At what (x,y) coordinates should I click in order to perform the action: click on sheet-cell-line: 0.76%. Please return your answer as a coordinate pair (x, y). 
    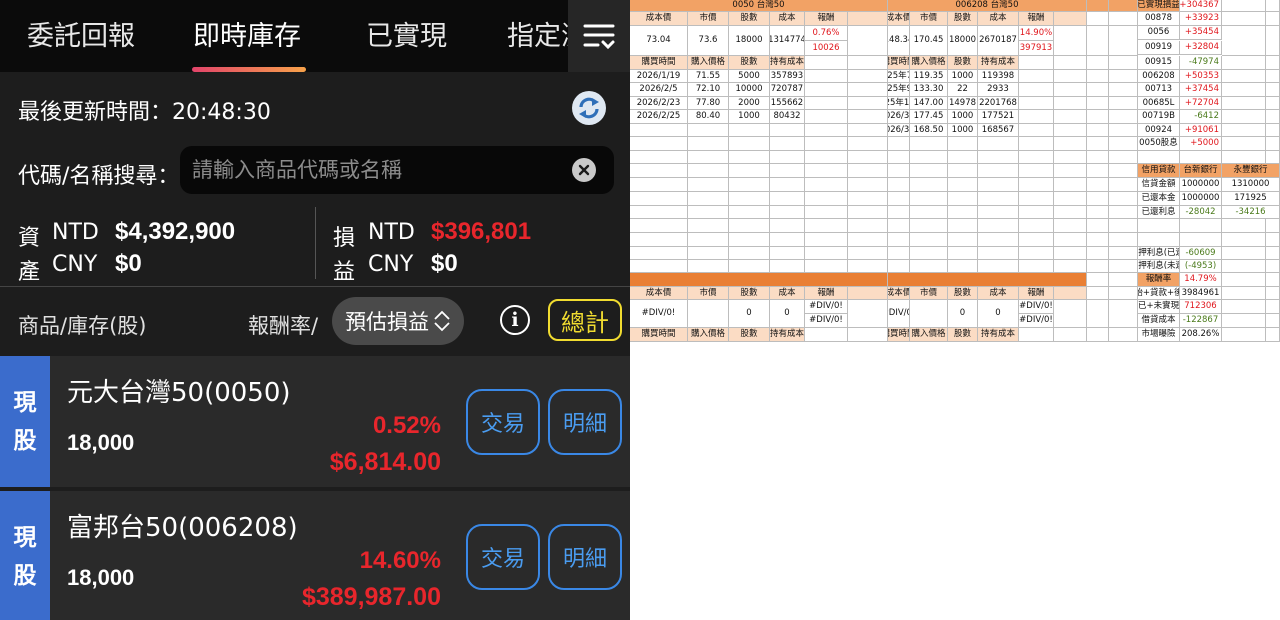
    Looking at the image, I should click on (826, 33).